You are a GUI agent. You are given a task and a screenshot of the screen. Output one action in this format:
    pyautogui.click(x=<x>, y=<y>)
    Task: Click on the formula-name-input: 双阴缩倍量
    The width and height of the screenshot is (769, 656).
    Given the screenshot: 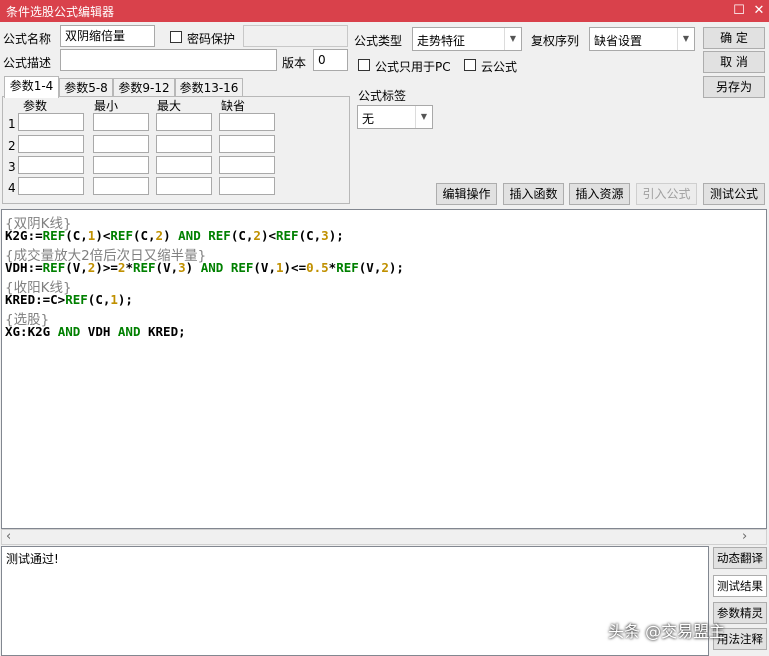 What is the action you would take?
    pyautogui.click(x=107, y=36)
    